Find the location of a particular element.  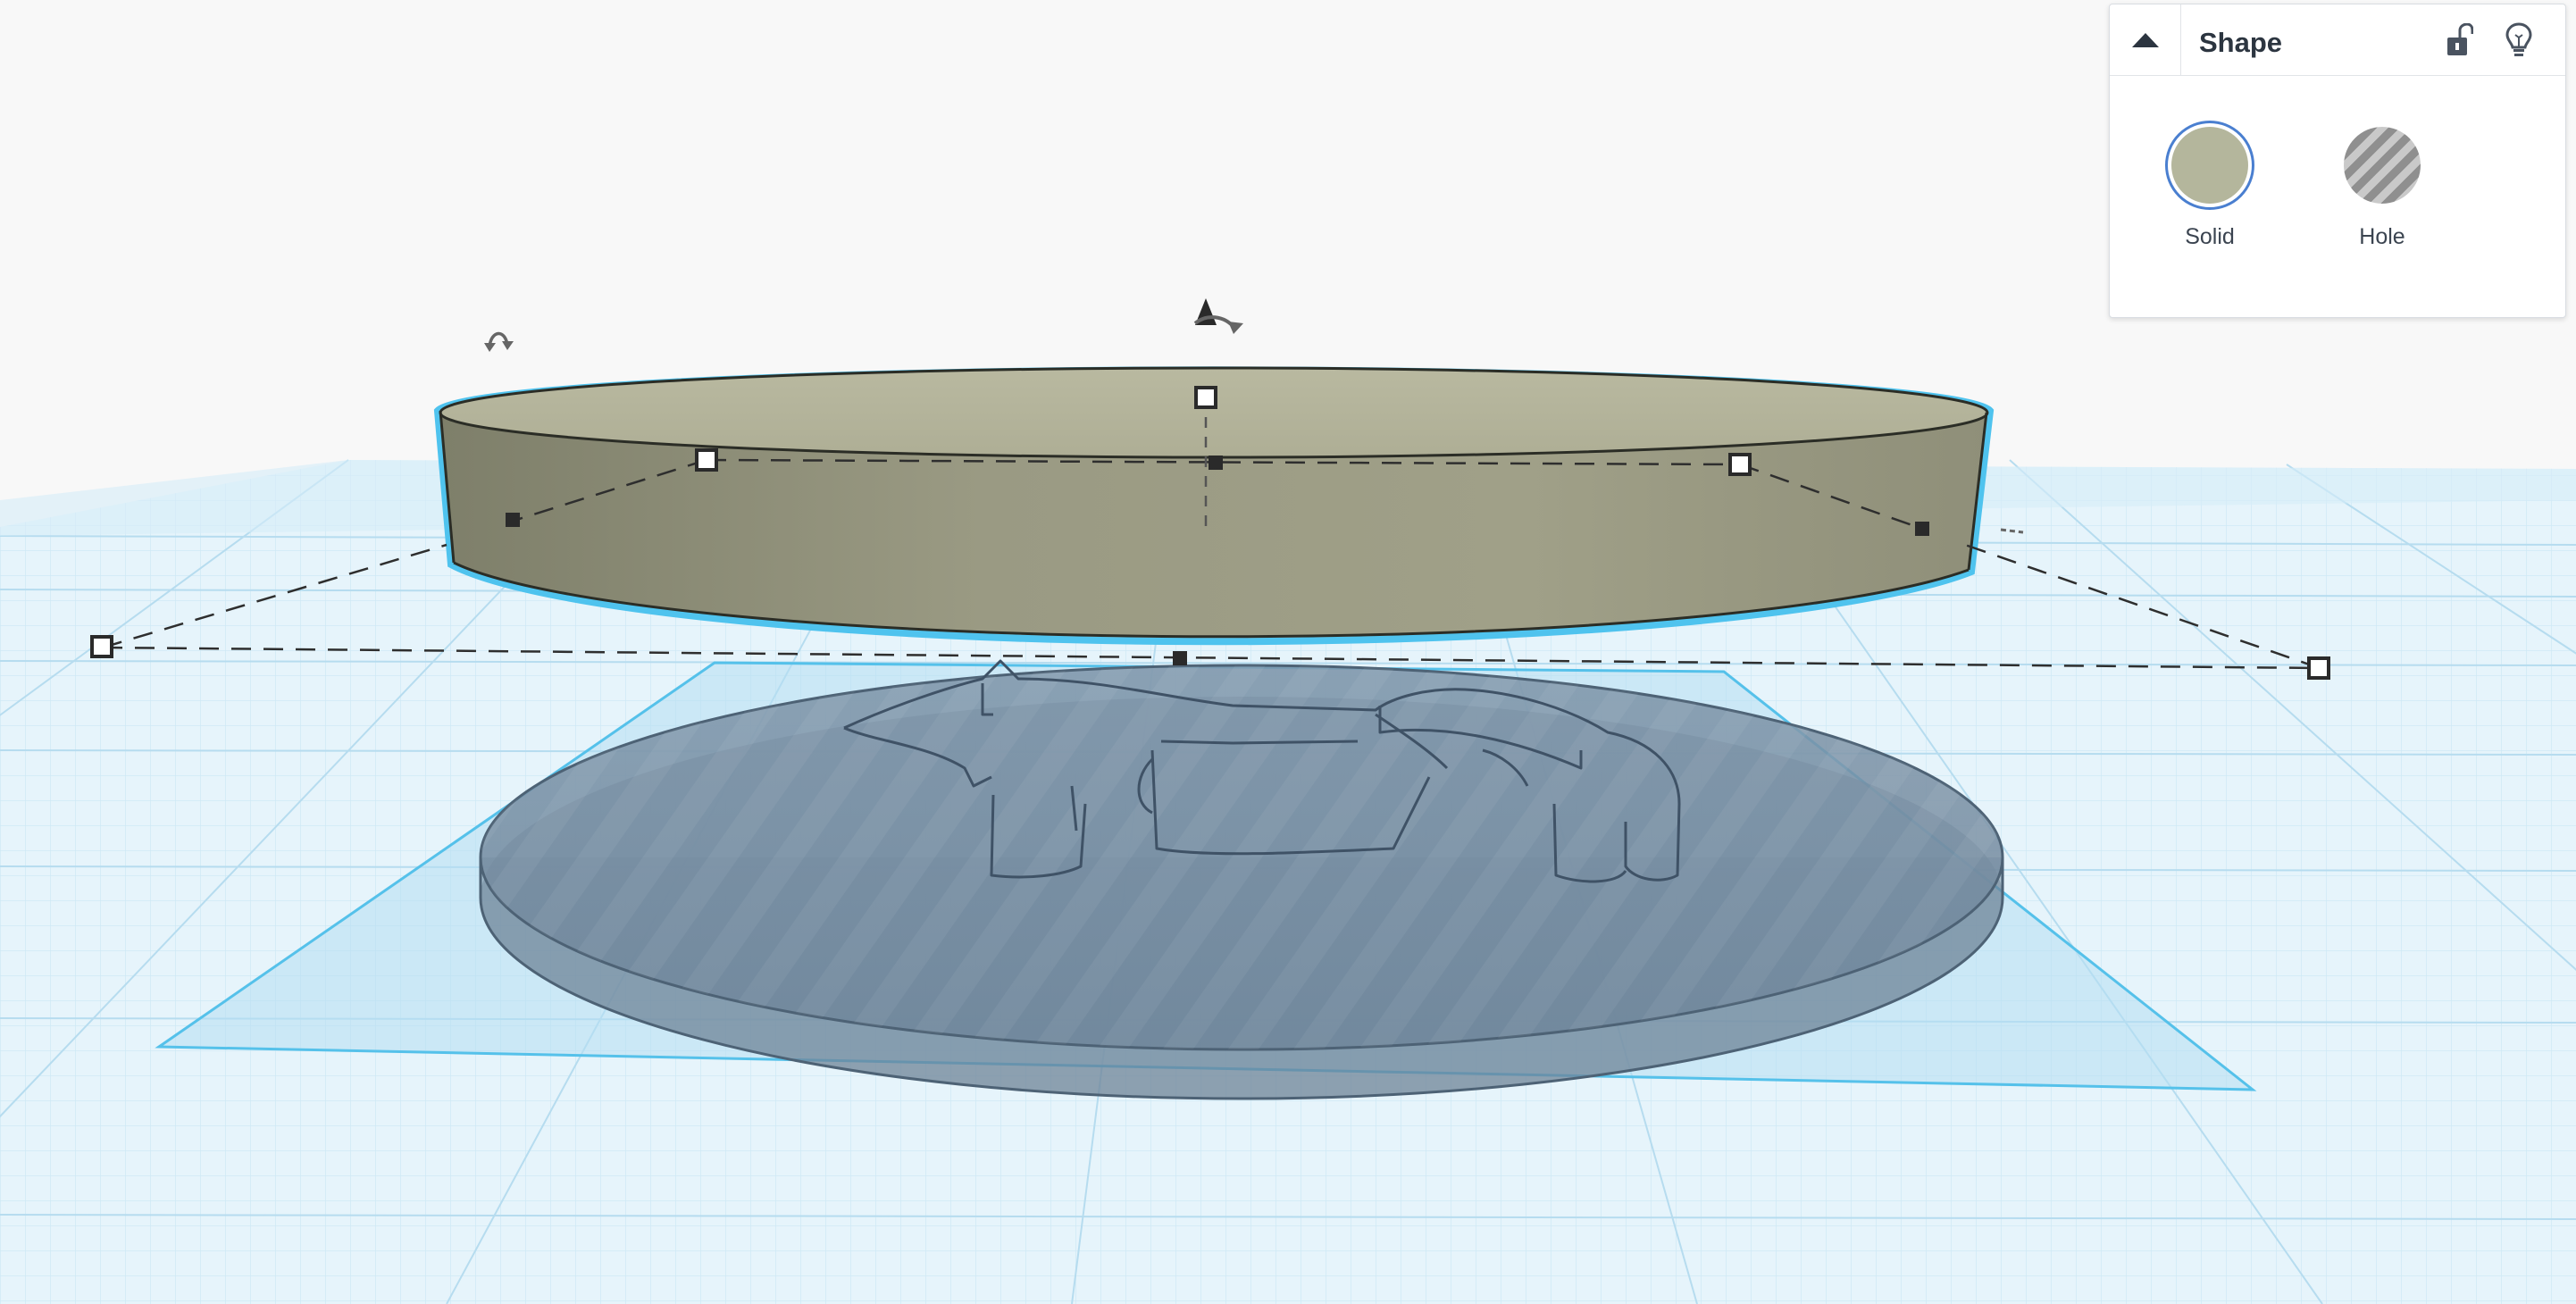

shape-inspector-panel: Shape Solid Hole is located at coordinates (2337, 161).